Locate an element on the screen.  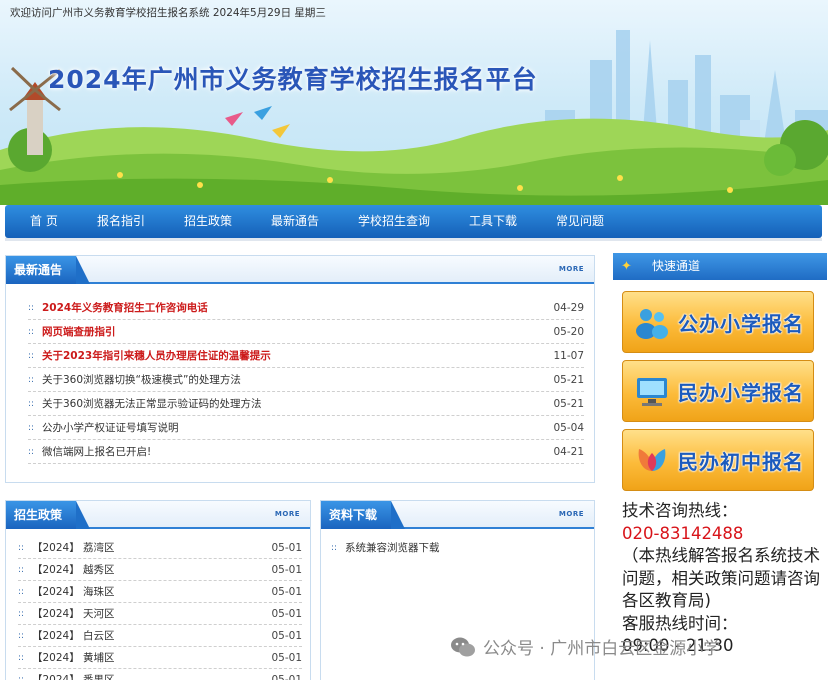
nav-school-query: 学校招生查询 is located at coordinates (394, 221).